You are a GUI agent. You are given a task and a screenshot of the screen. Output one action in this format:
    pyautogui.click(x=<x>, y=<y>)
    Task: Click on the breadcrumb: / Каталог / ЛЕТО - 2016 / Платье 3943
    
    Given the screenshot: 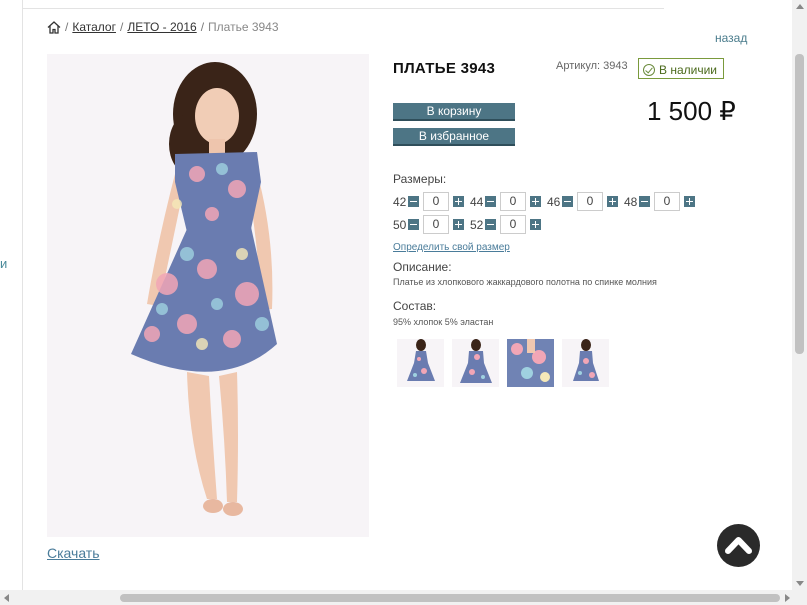 What is the action you would take?
    pyautogui.click(x=163, y=27)
    